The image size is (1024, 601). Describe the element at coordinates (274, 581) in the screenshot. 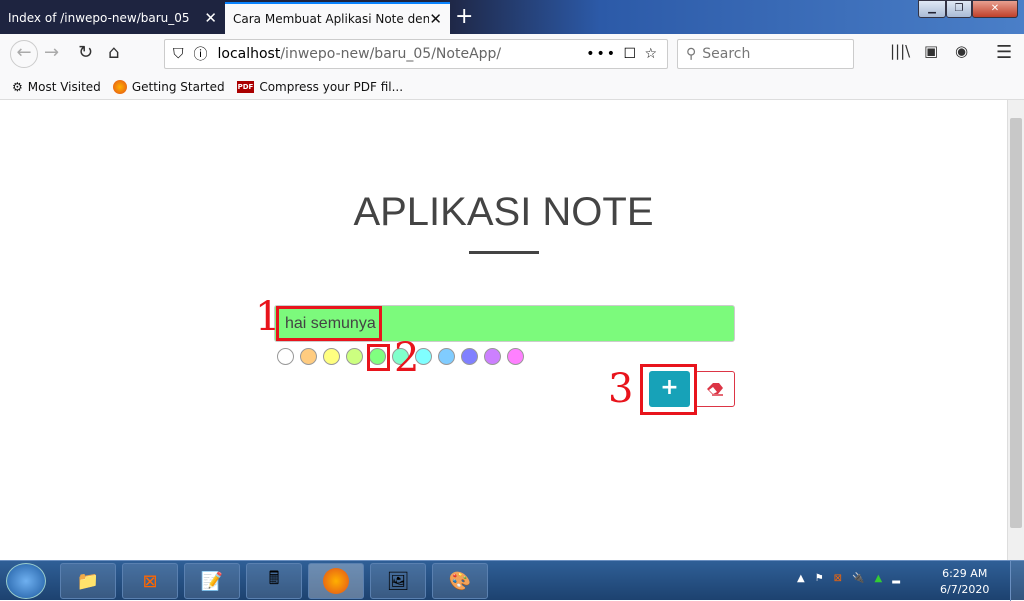

I see `calculator-taskbar-icon: 🖩` at that location.